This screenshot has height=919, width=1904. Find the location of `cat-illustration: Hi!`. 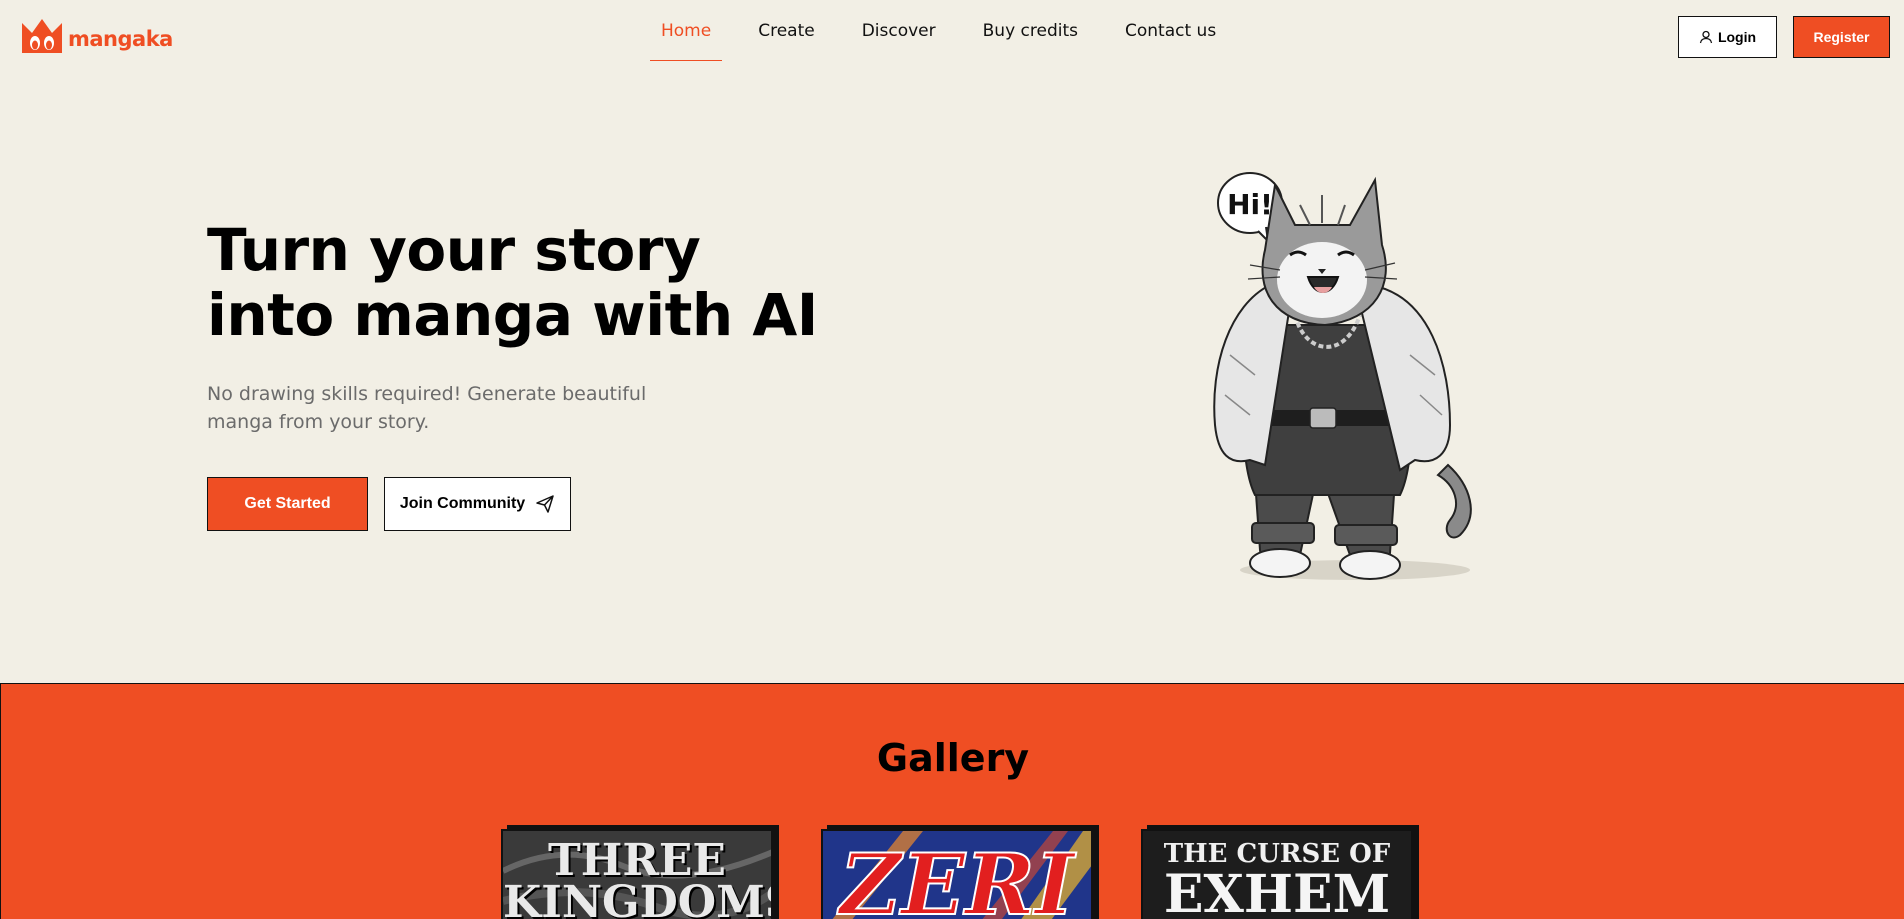

cat-illustration: Hi! is located at coordinates (1342, 376).